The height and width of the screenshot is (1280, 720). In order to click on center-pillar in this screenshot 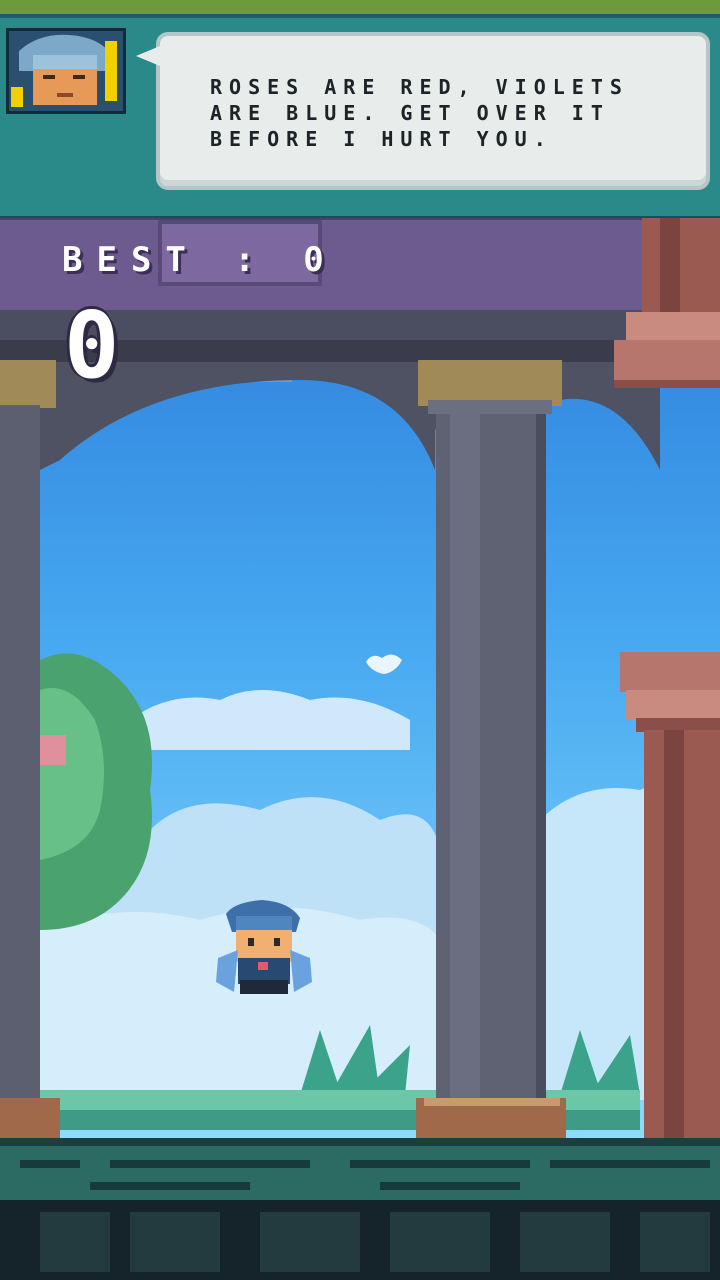, I will do `click(491, 750)`.